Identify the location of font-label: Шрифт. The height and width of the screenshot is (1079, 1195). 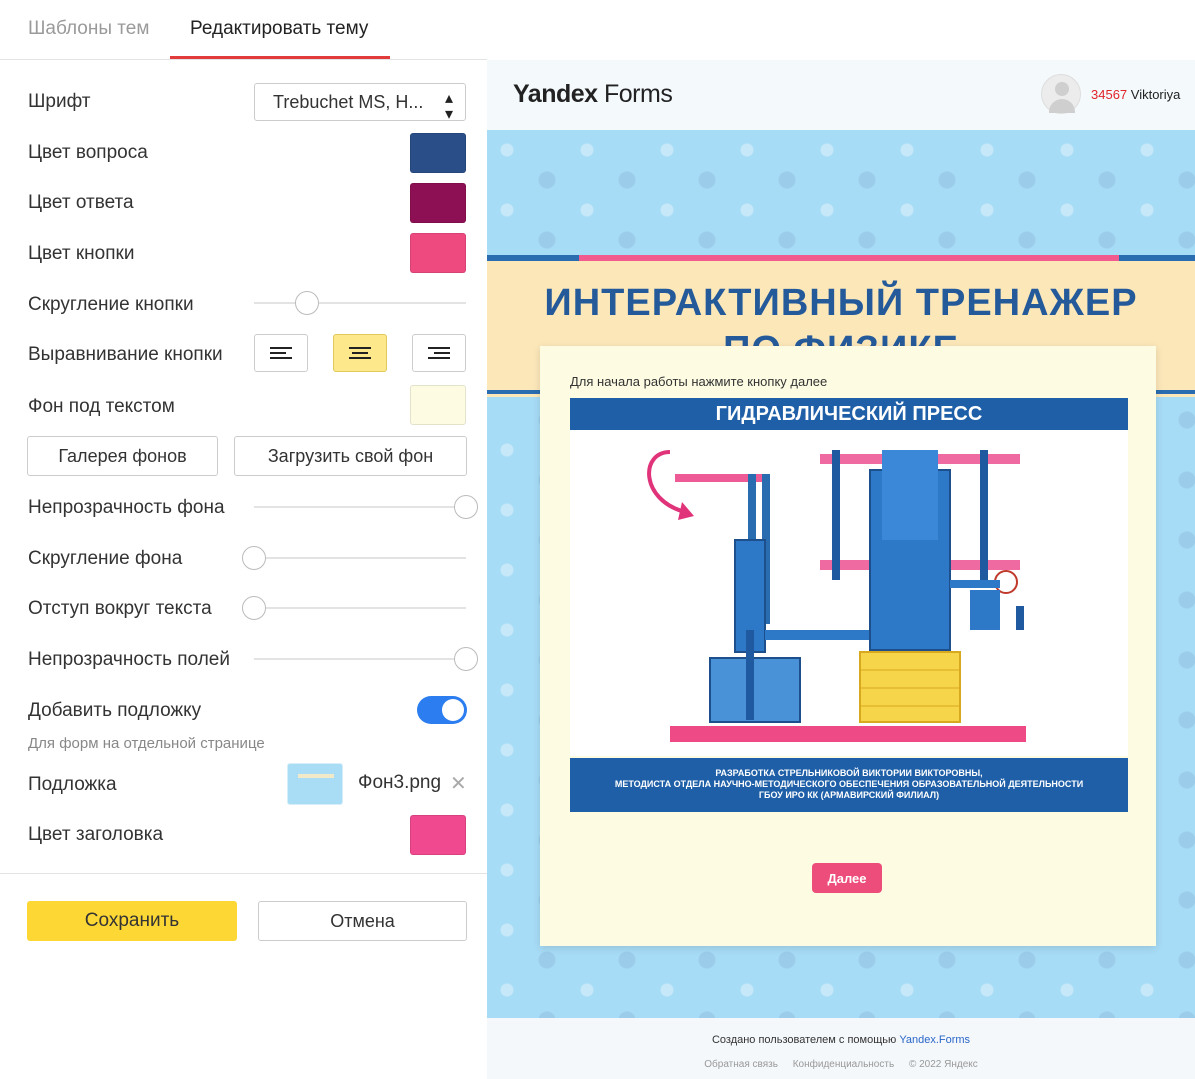
(59, 101).